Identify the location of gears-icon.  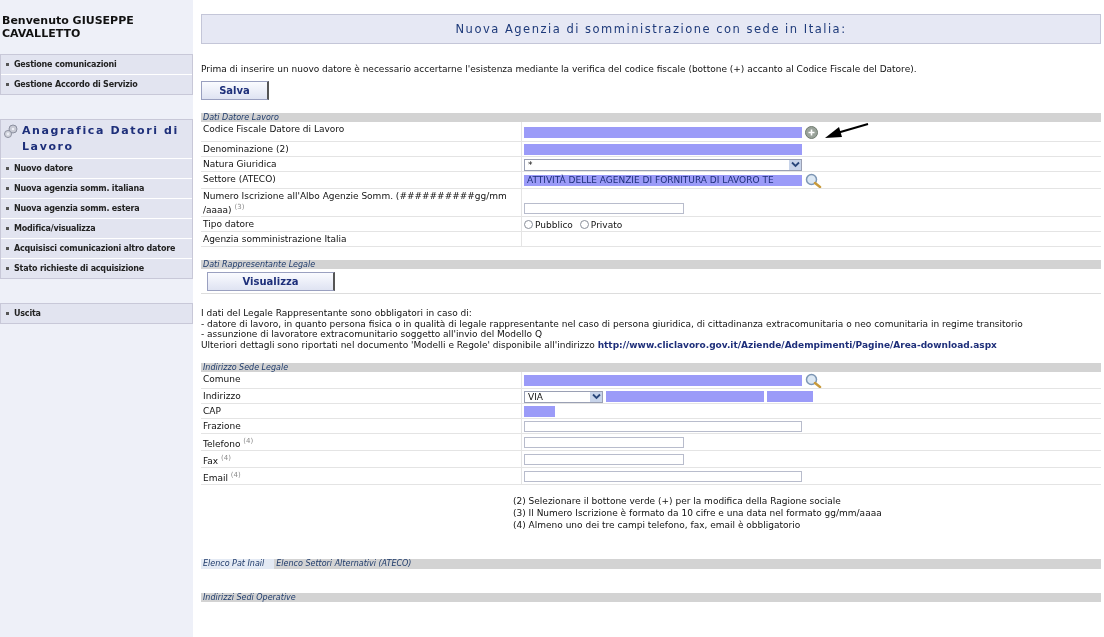
(11, 131).